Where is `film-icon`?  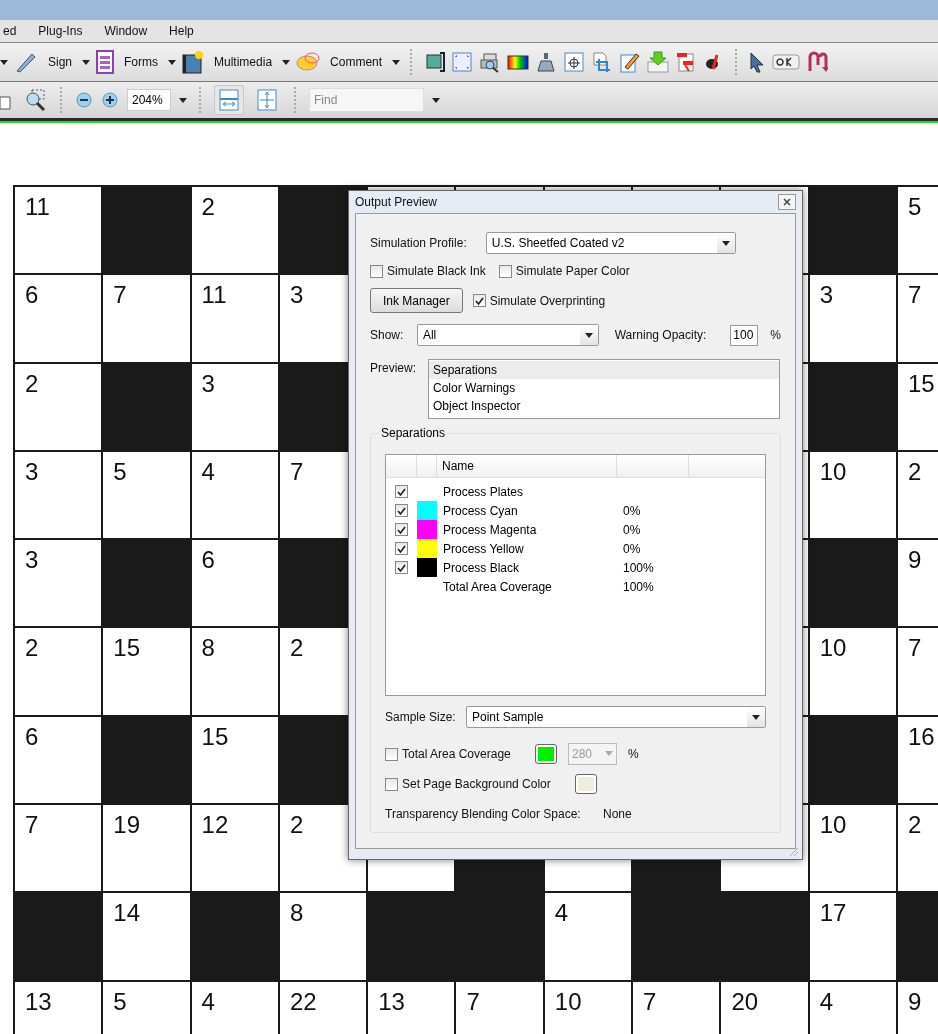 film-icon is located at coordinates (193, 62).